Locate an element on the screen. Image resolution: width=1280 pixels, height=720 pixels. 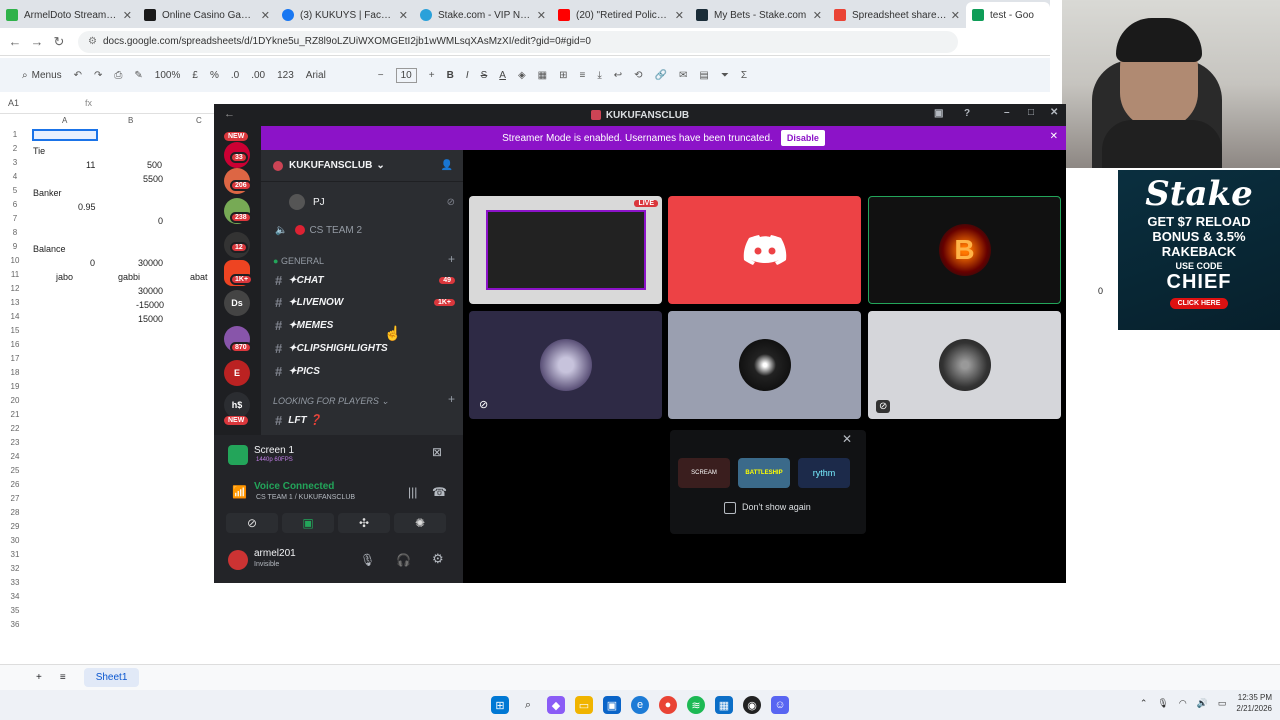
currency-format-button: £ is located at coordinates (195, 75).